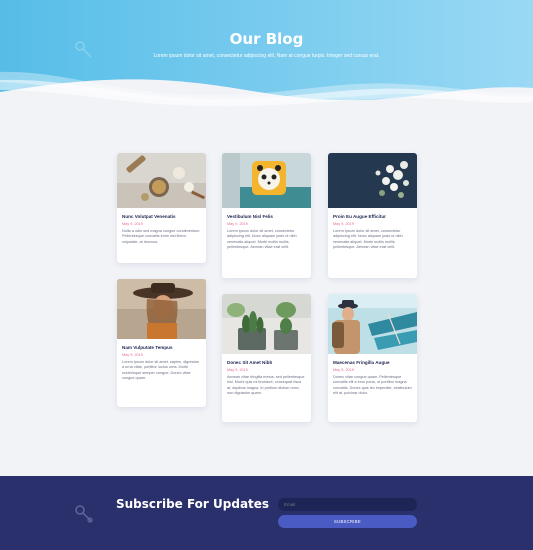 This screenshot has width=533, height=550. Describe the element at coordinates (372, 363) in the screenshot. I see `post-title: Maecenas Fringilla Augue` at that location.